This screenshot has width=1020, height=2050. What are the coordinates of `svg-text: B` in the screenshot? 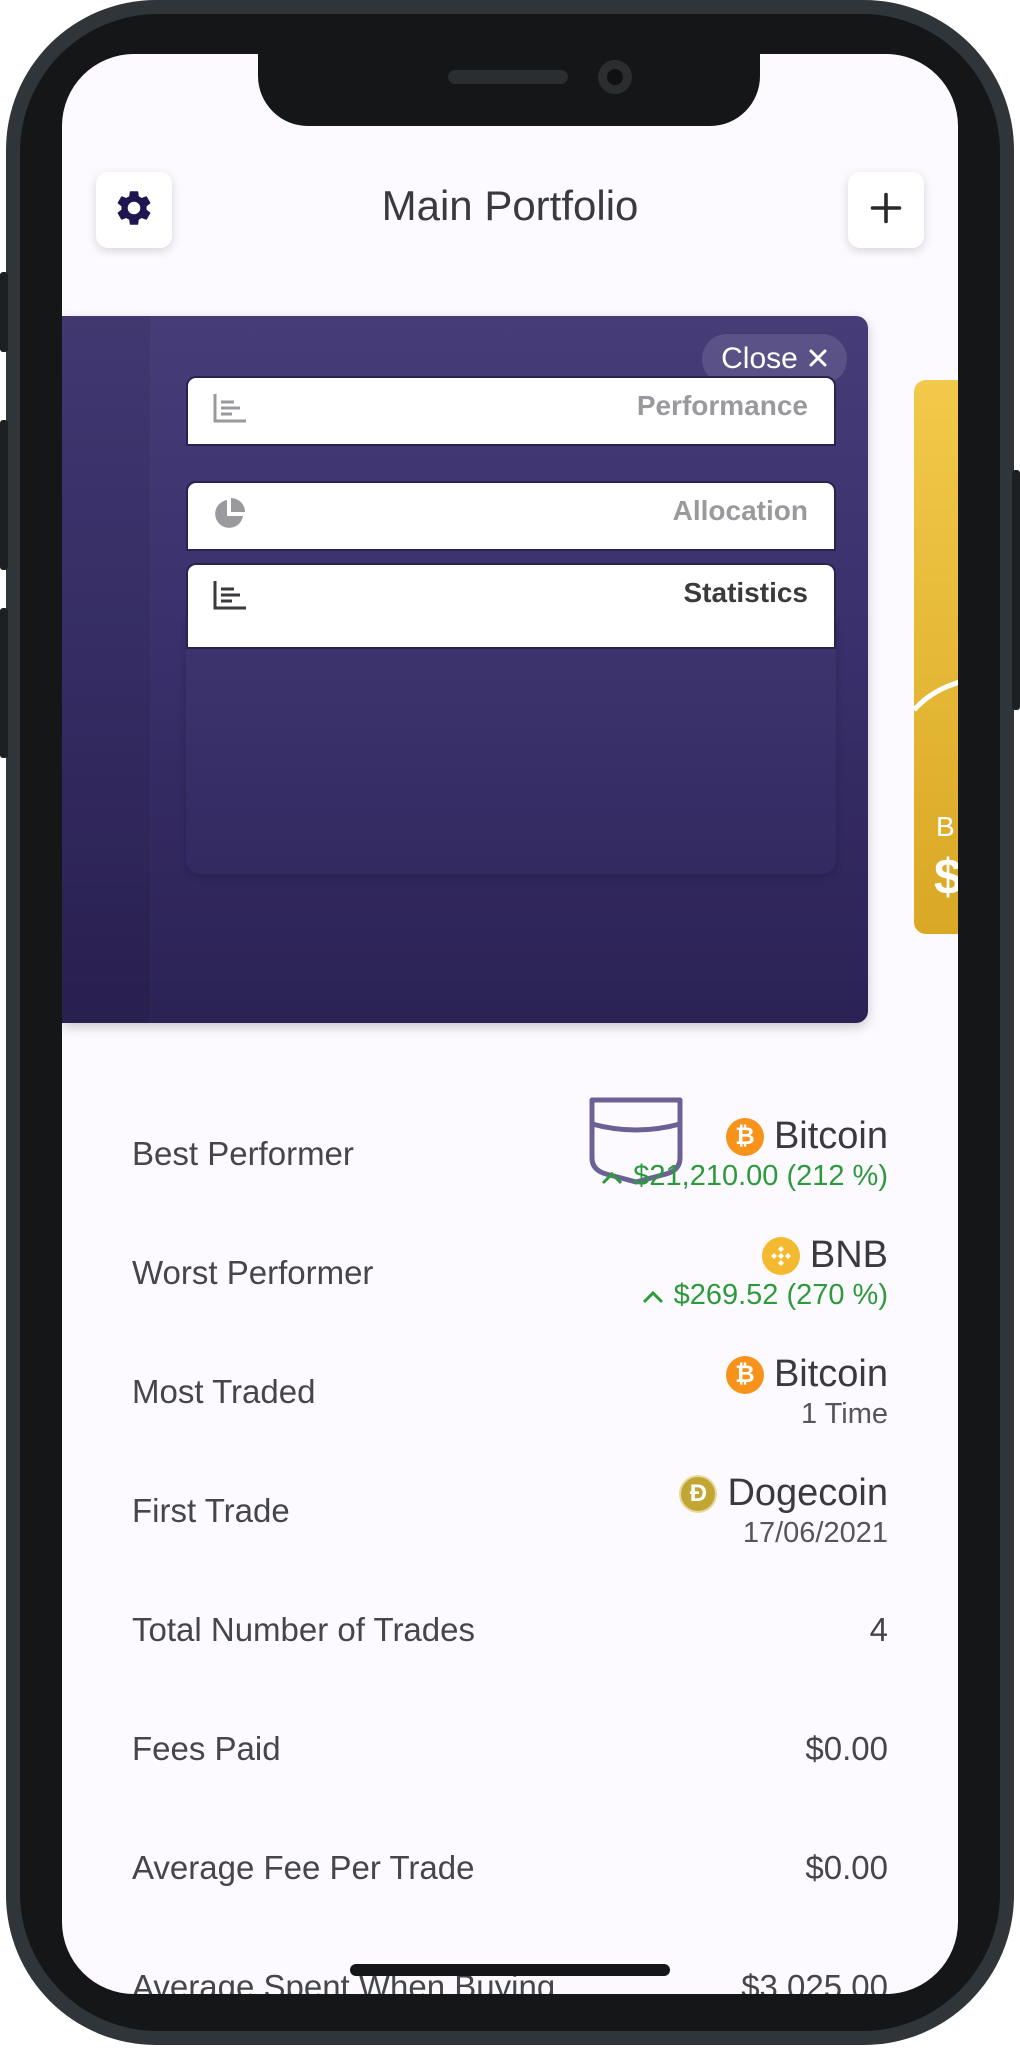 It's located at (945, 826).